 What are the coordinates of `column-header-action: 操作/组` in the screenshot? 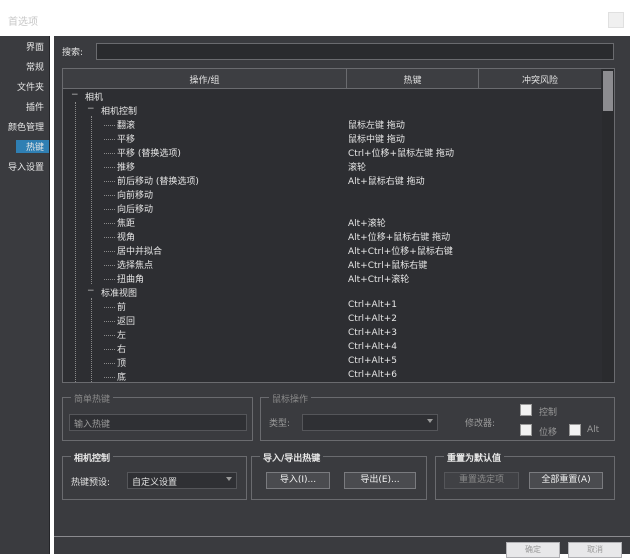 It's located at (204, 79).